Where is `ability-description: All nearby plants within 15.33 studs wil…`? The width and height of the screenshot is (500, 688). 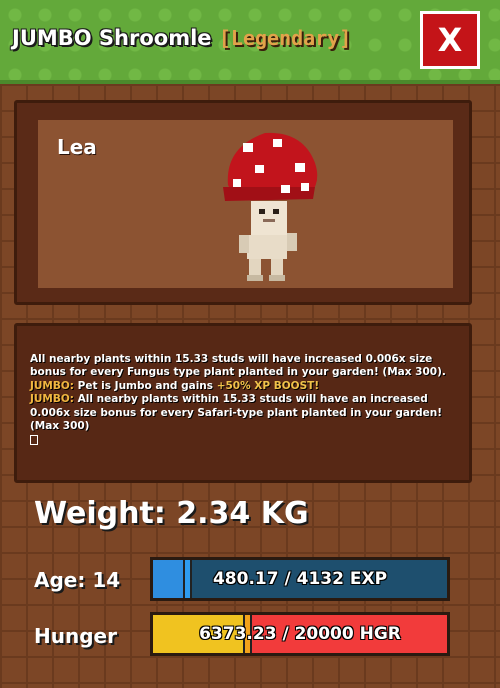
ability-description: All nearby plants within 15.33 studs wil… is located at coordinates (245, 401).